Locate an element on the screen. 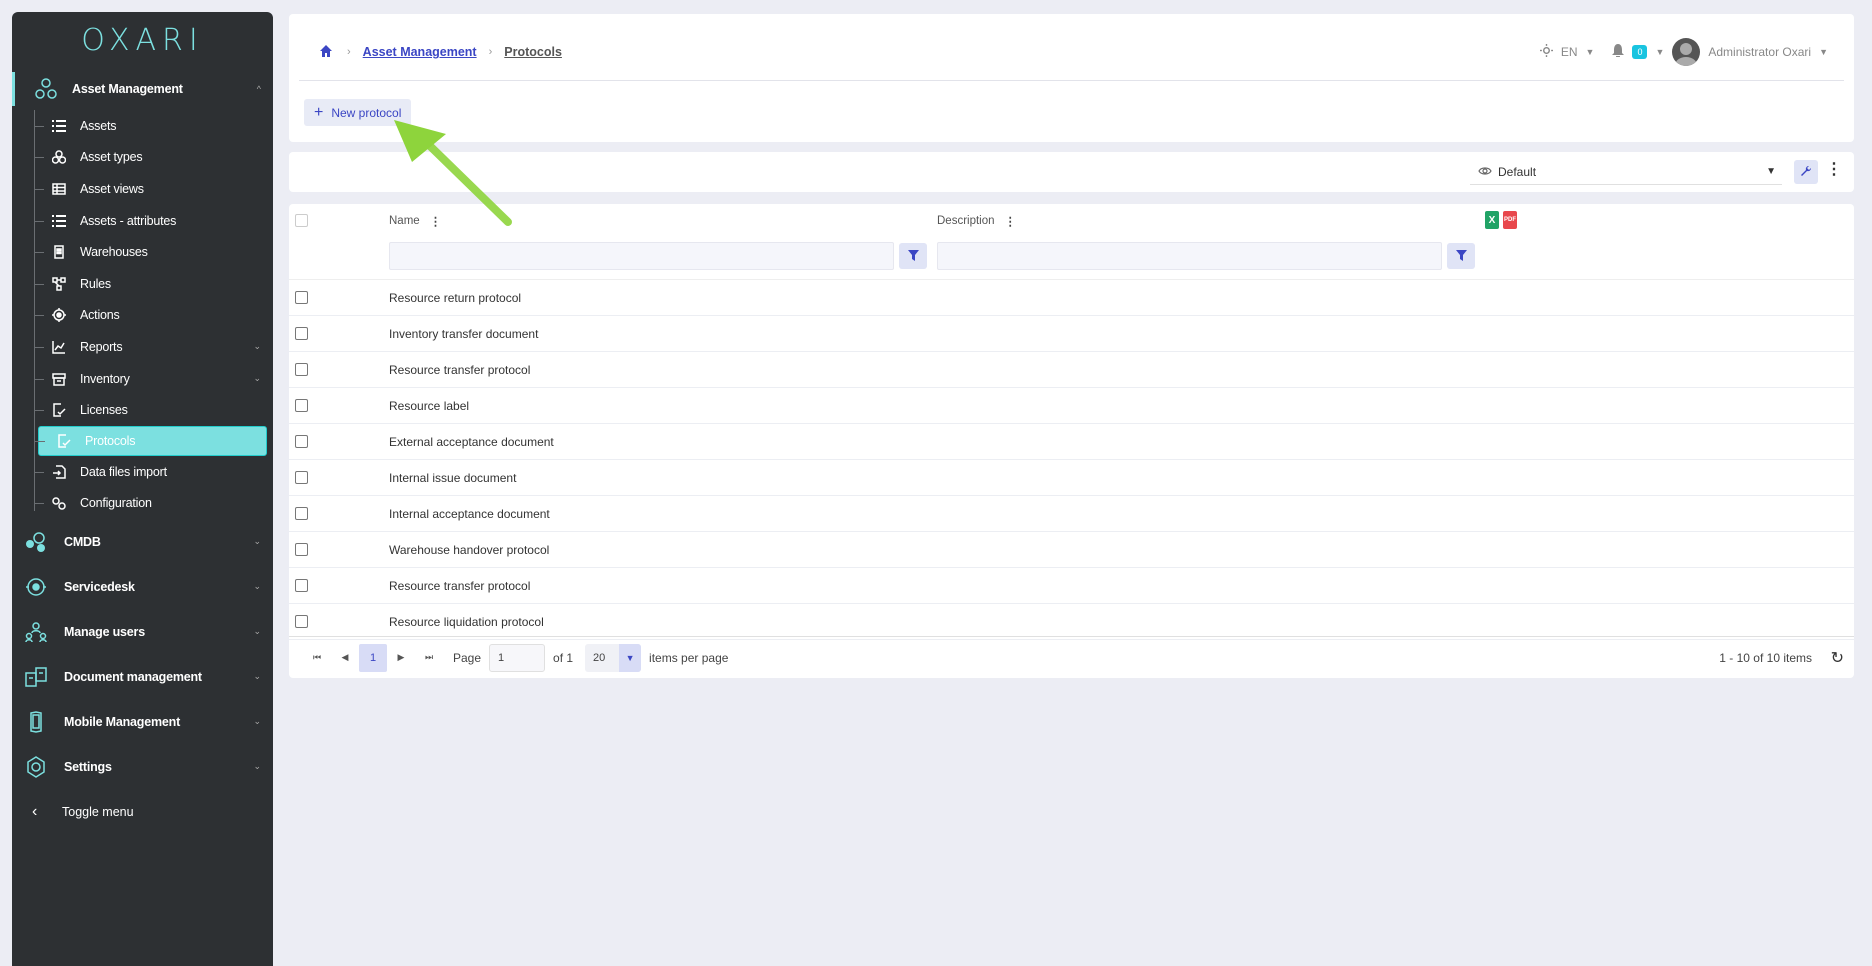 This screenshot has height=966, width=1872. nav-label: Document management is located at coordinates (133, 676).